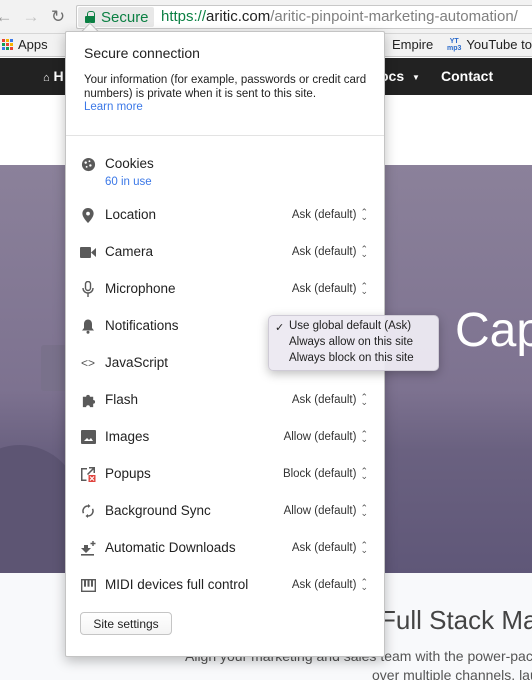  I want to click on divider, so click(225, 135).